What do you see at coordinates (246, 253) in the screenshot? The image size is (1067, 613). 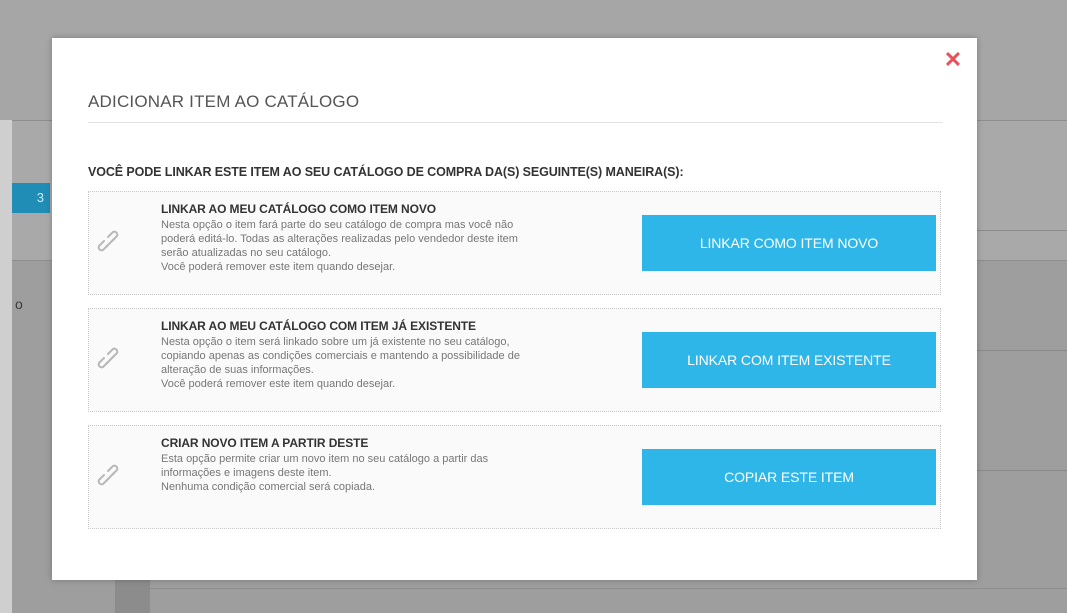 I see `description-line: serão atualizadas no seu catálogo.` at bounding box center [246, 253].